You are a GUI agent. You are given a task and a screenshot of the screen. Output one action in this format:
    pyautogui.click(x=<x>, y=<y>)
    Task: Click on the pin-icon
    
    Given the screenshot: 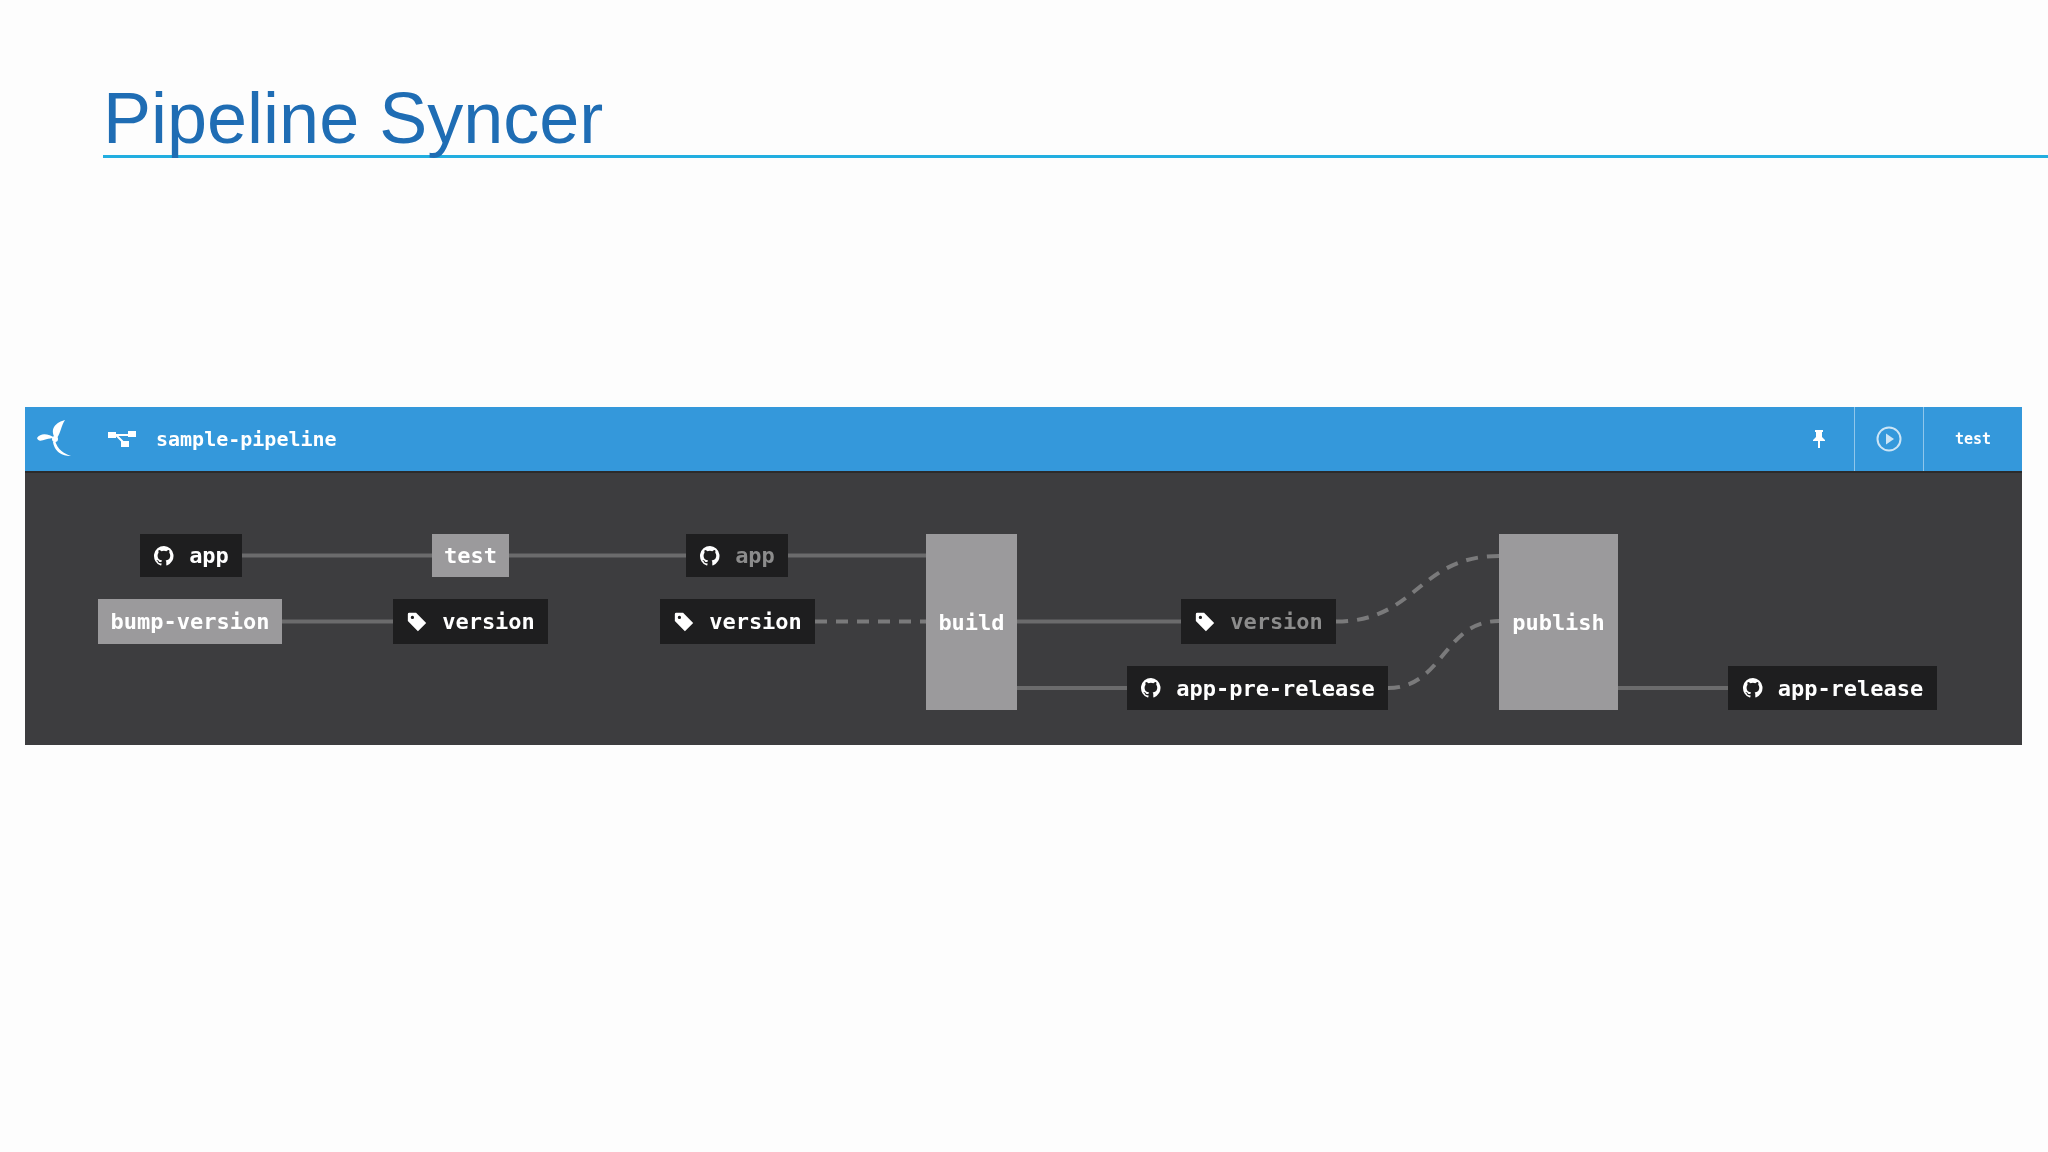 What is the action you would take?
    pyautogui.click(x=1819, y=439)
    